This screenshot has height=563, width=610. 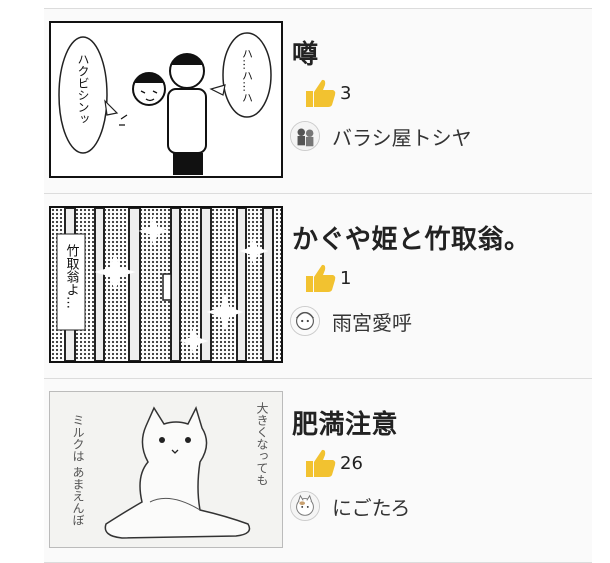 I want to click on post-title: かぐや姫と竹取翁。, so click(x=411, y=237).